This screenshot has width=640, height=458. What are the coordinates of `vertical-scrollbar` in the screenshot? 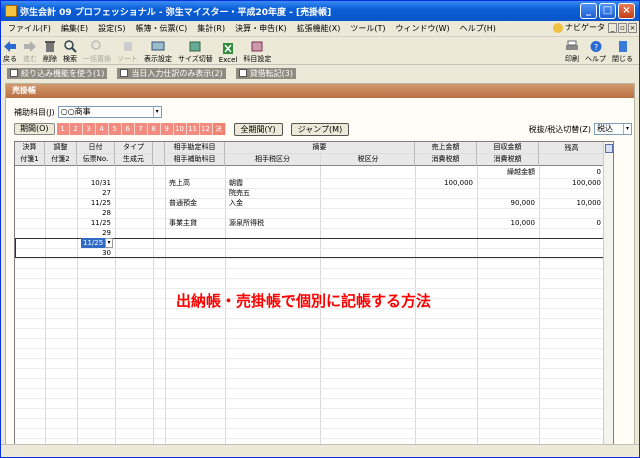 It's located at (608, 296).